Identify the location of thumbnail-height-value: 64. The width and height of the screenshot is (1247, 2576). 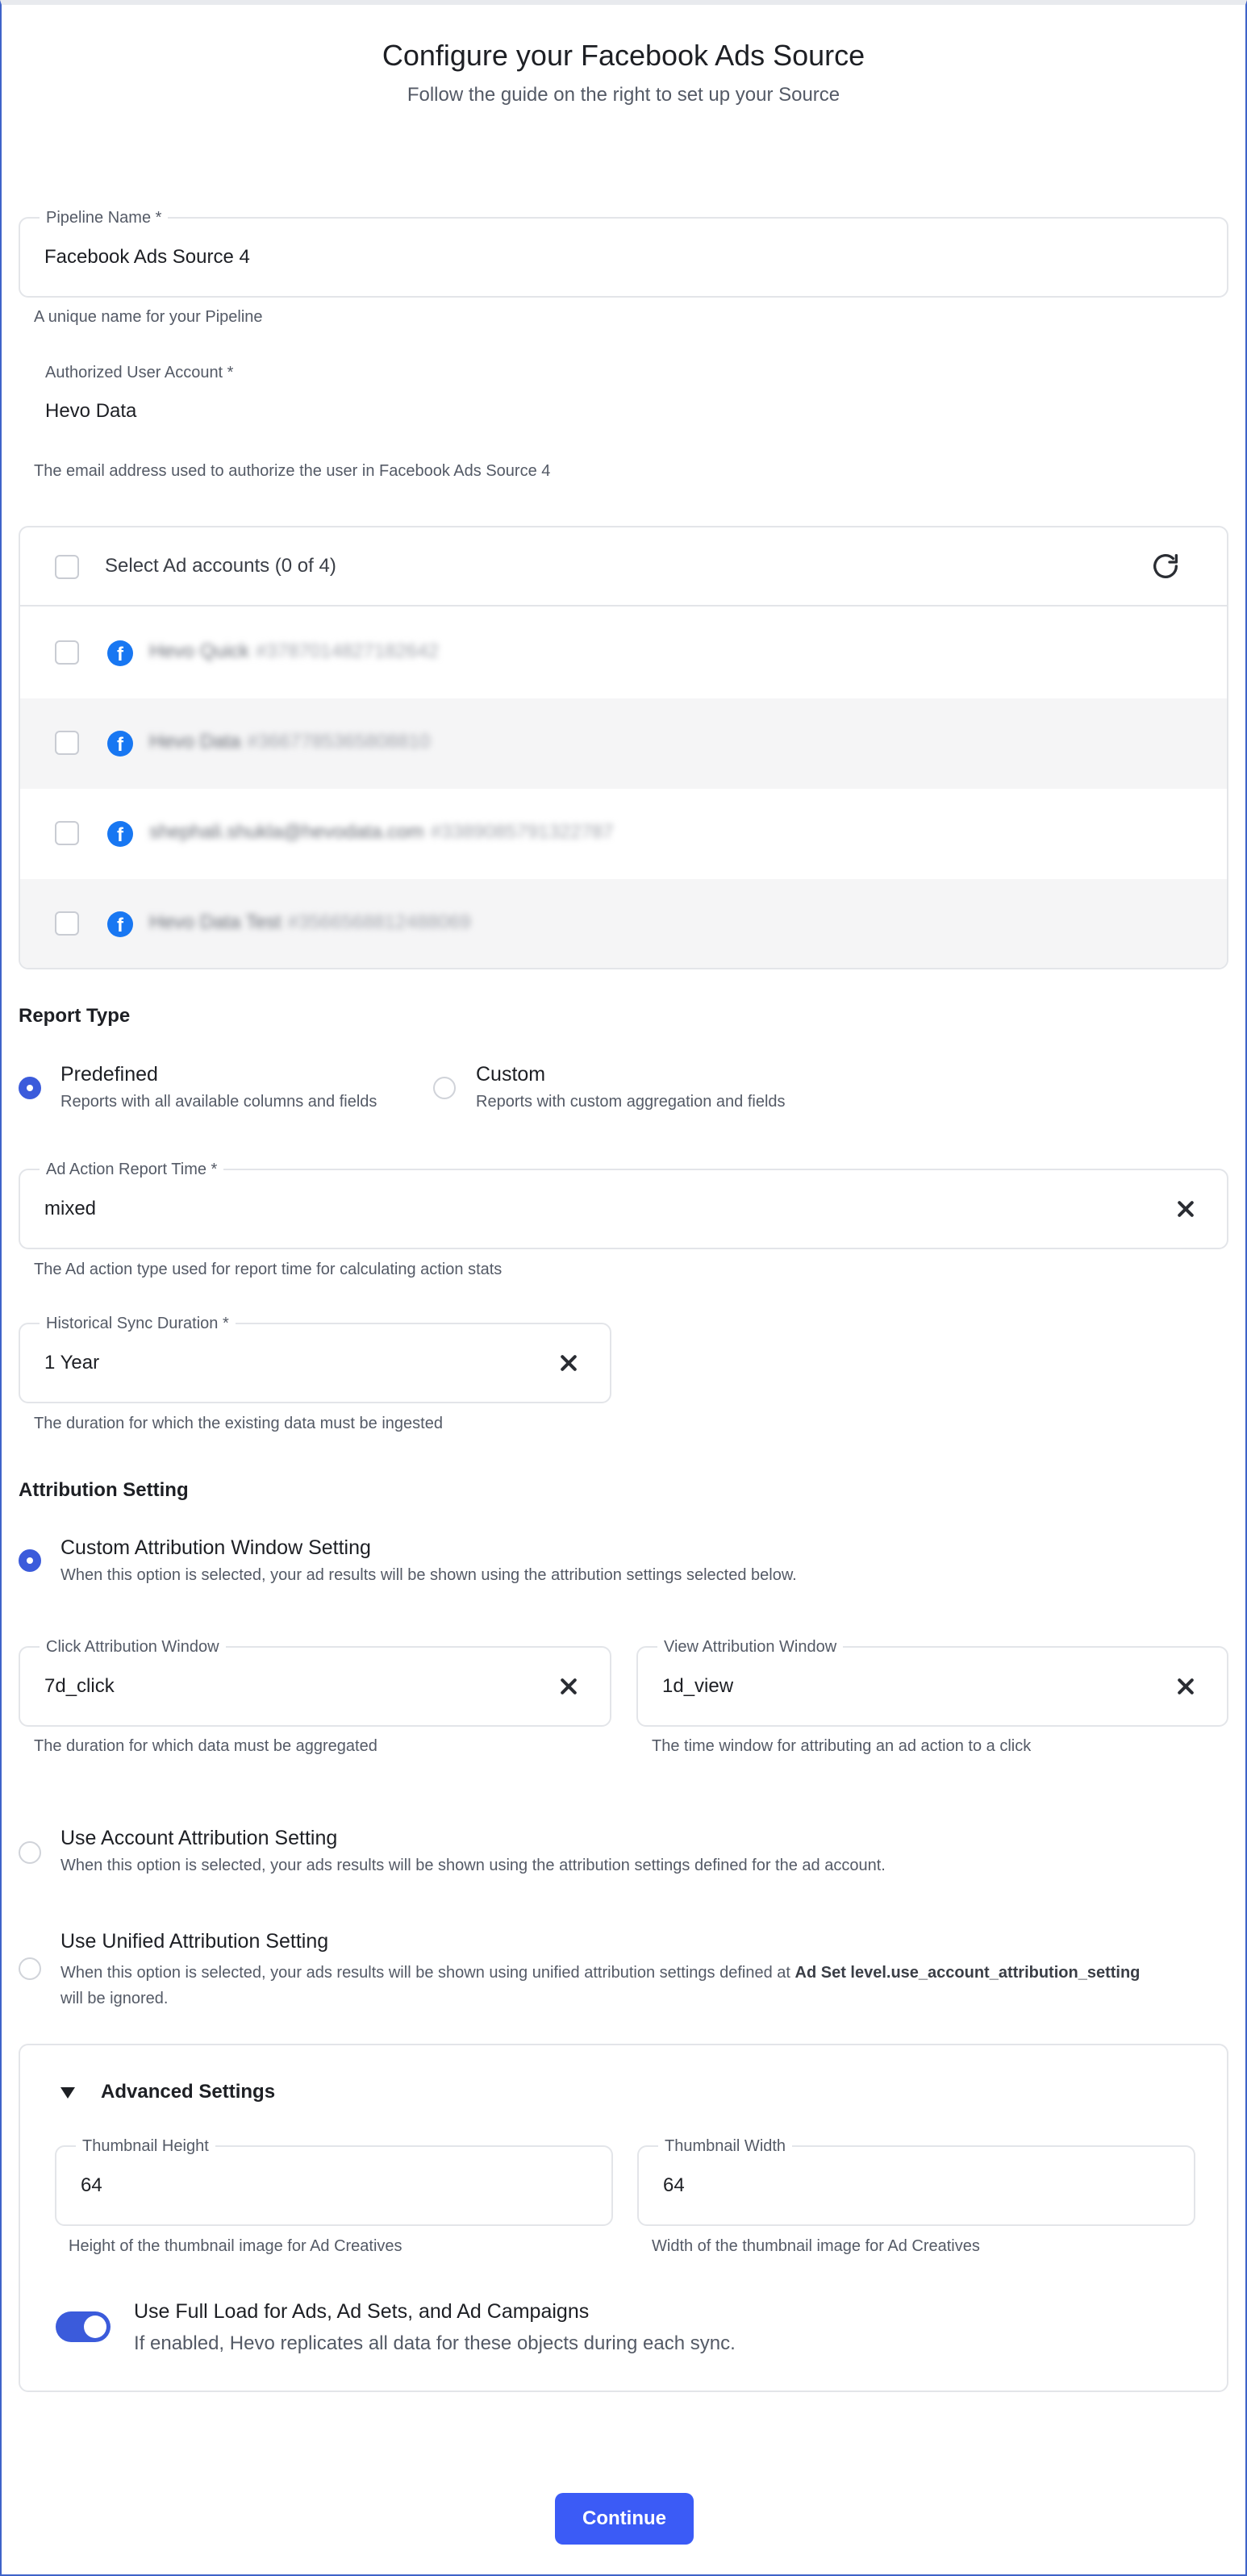
(91, 2185).